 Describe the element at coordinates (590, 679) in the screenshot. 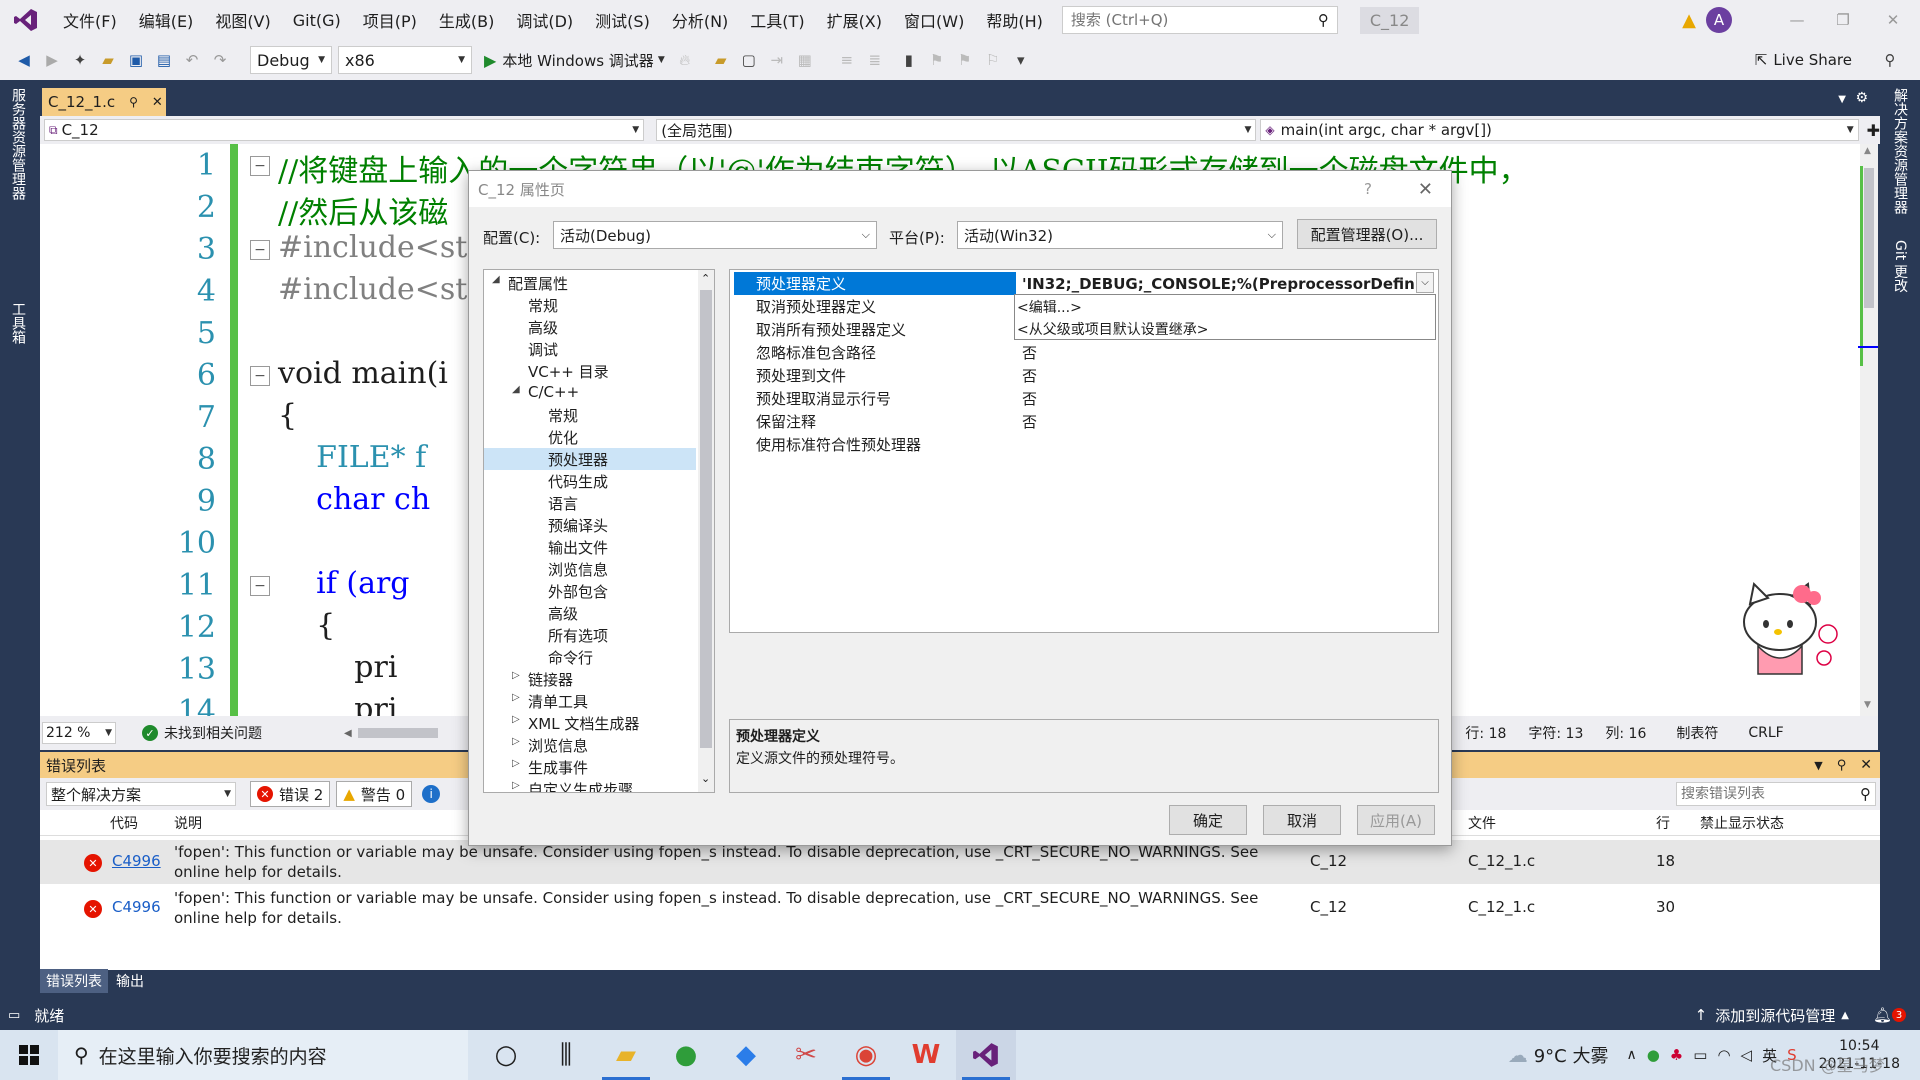

I see `tree-item: ▷ 链接器` at that location.